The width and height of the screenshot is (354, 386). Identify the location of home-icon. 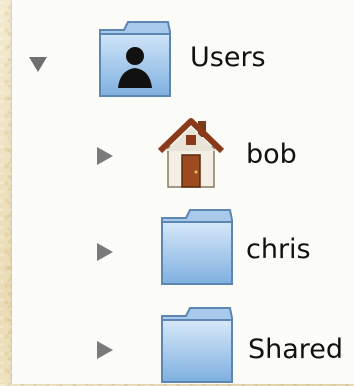
(191, 152).